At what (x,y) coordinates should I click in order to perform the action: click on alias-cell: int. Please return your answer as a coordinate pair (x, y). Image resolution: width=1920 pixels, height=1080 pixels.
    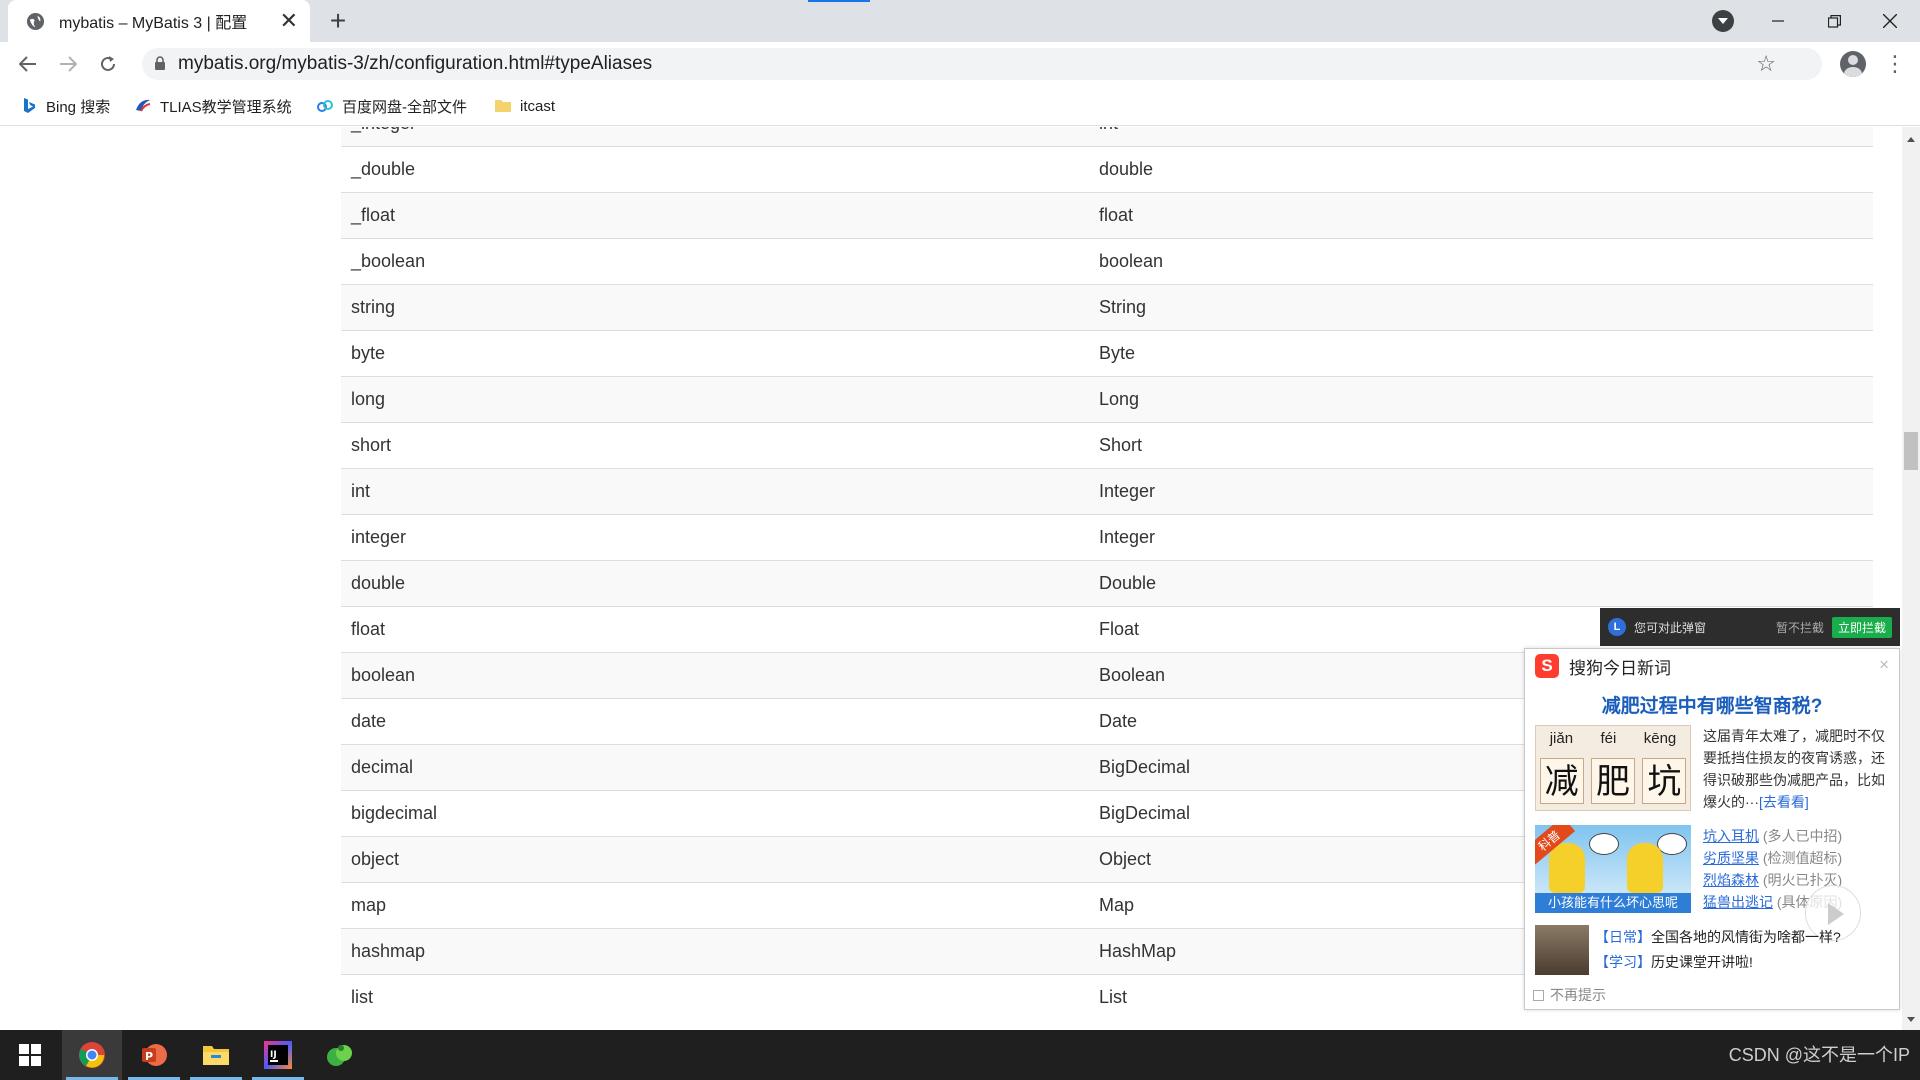
    Looking at the image, I should click on (715, 491).